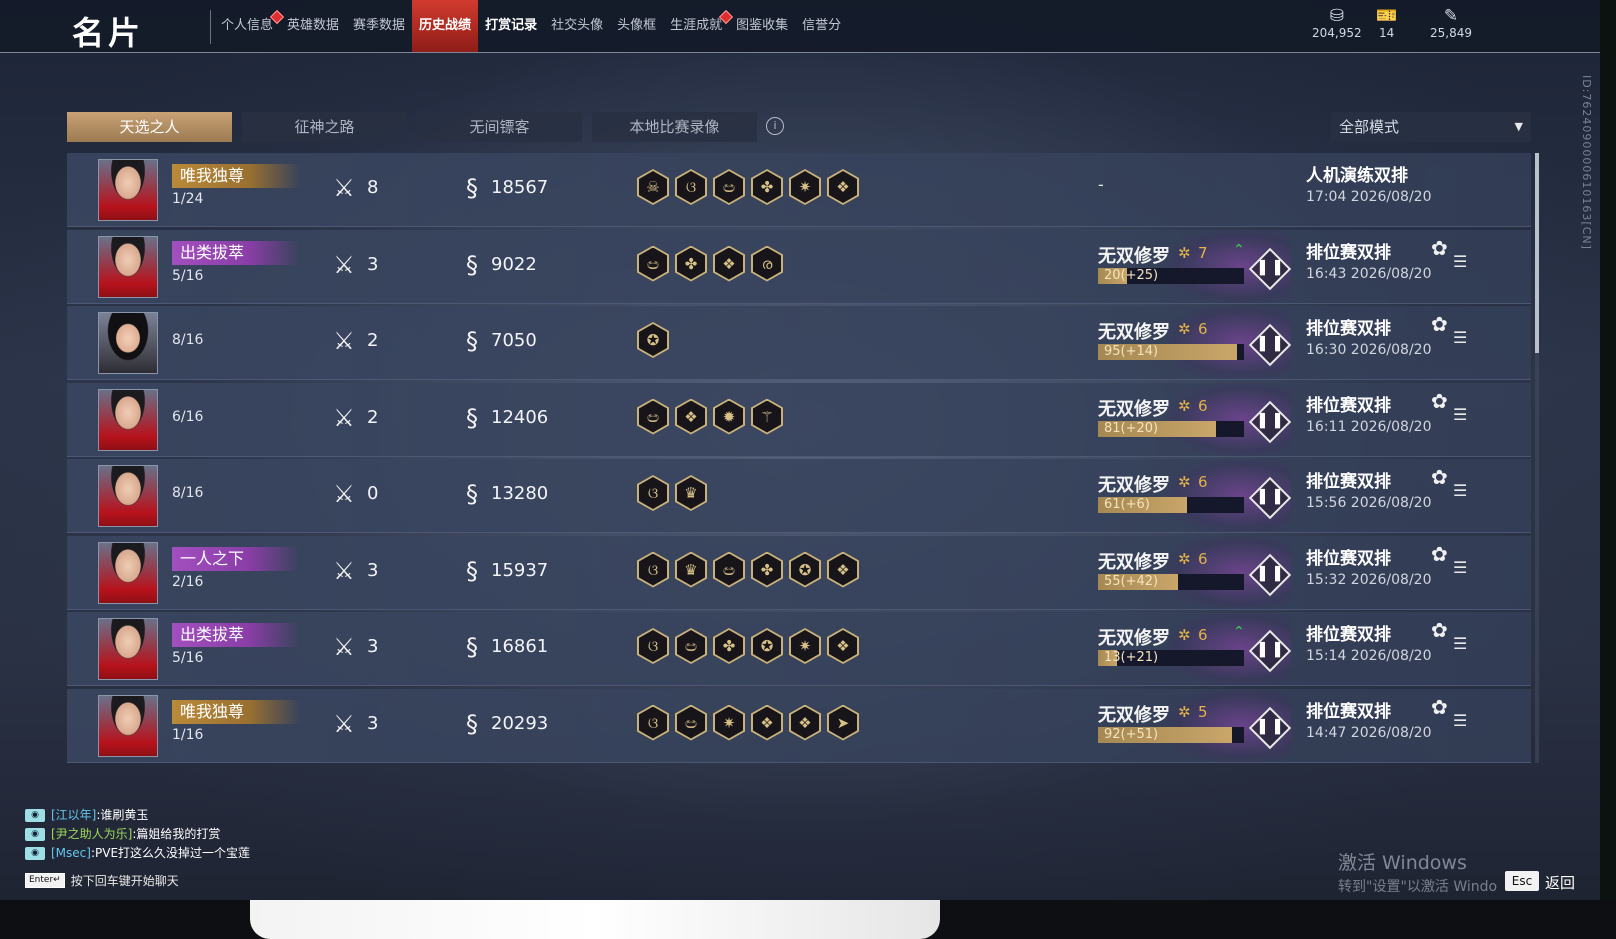 This screenshot has height=939, width=1616. Describe the element at coordinates (636, 26) in the screenshot. I see `nav-tab-6: 头像框` at that location.